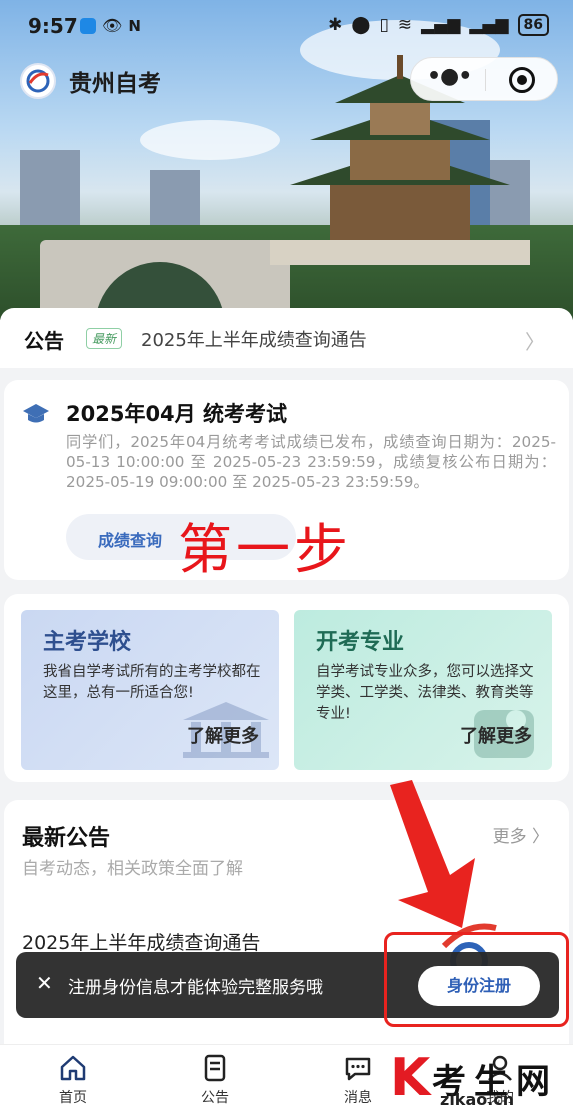 This screenshot has height=1114, width=573. What do you see at coordinates (215, 1068) in the screenshot?
I see `document-icon` at bounding box center [215, 1068].